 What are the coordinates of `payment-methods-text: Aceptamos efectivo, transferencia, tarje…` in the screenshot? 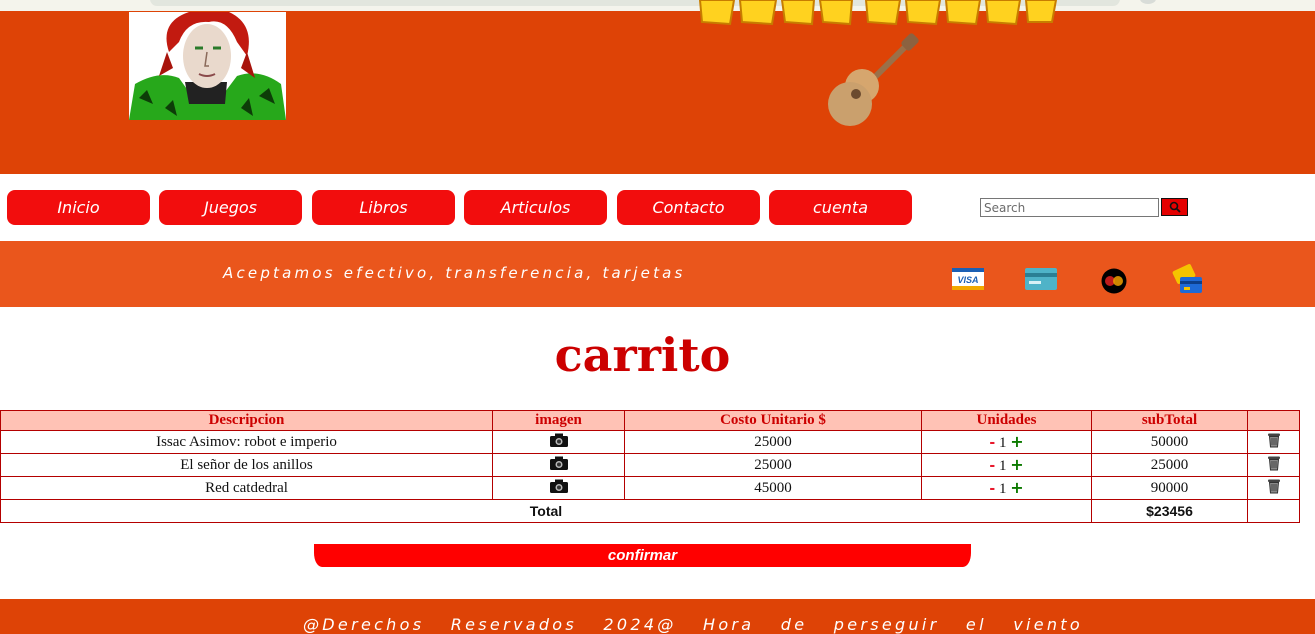 It's located at (454, 273).